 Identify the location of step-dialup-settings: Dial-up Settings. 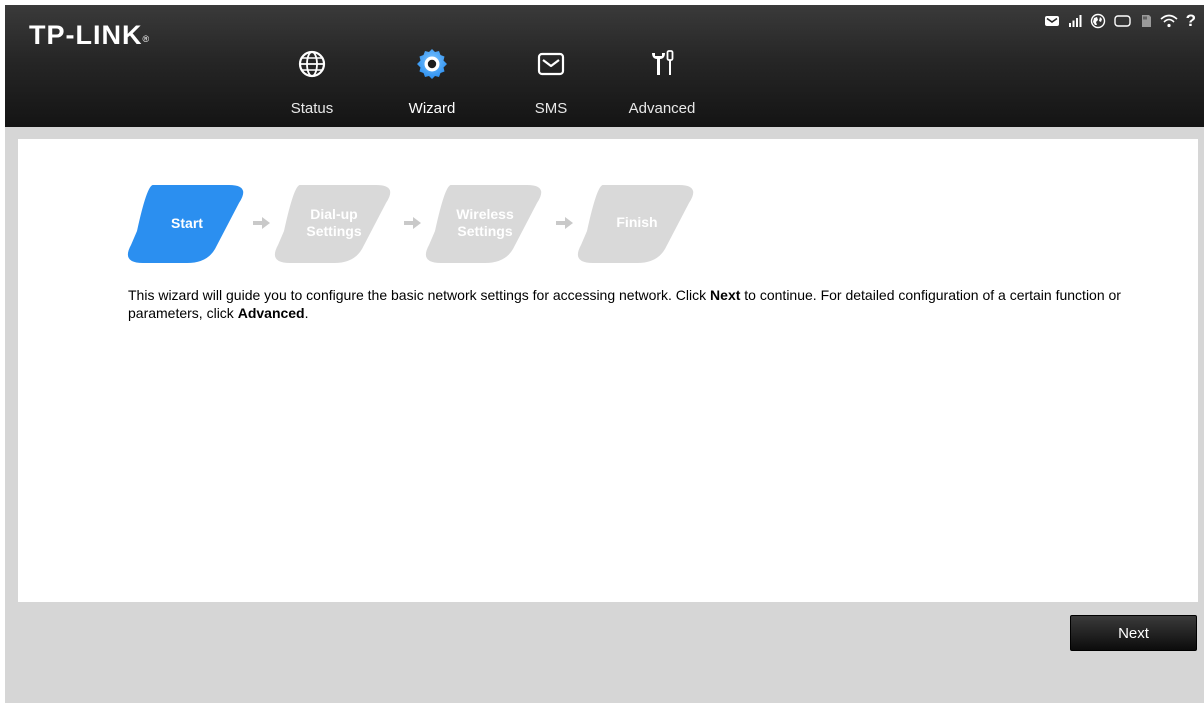
(334, 223).